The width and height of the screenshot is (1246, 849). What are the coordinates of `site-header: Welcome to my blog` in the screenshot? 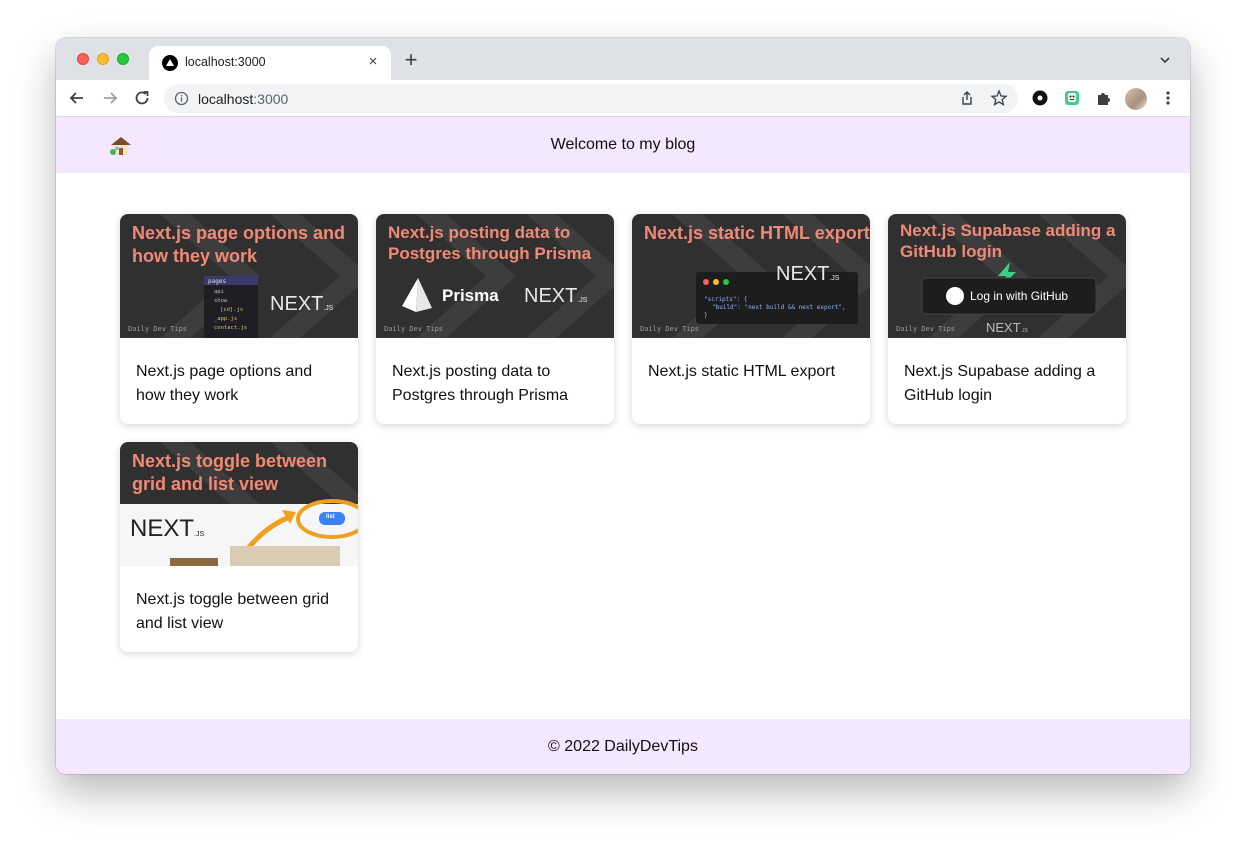 It's located at (623, 145).